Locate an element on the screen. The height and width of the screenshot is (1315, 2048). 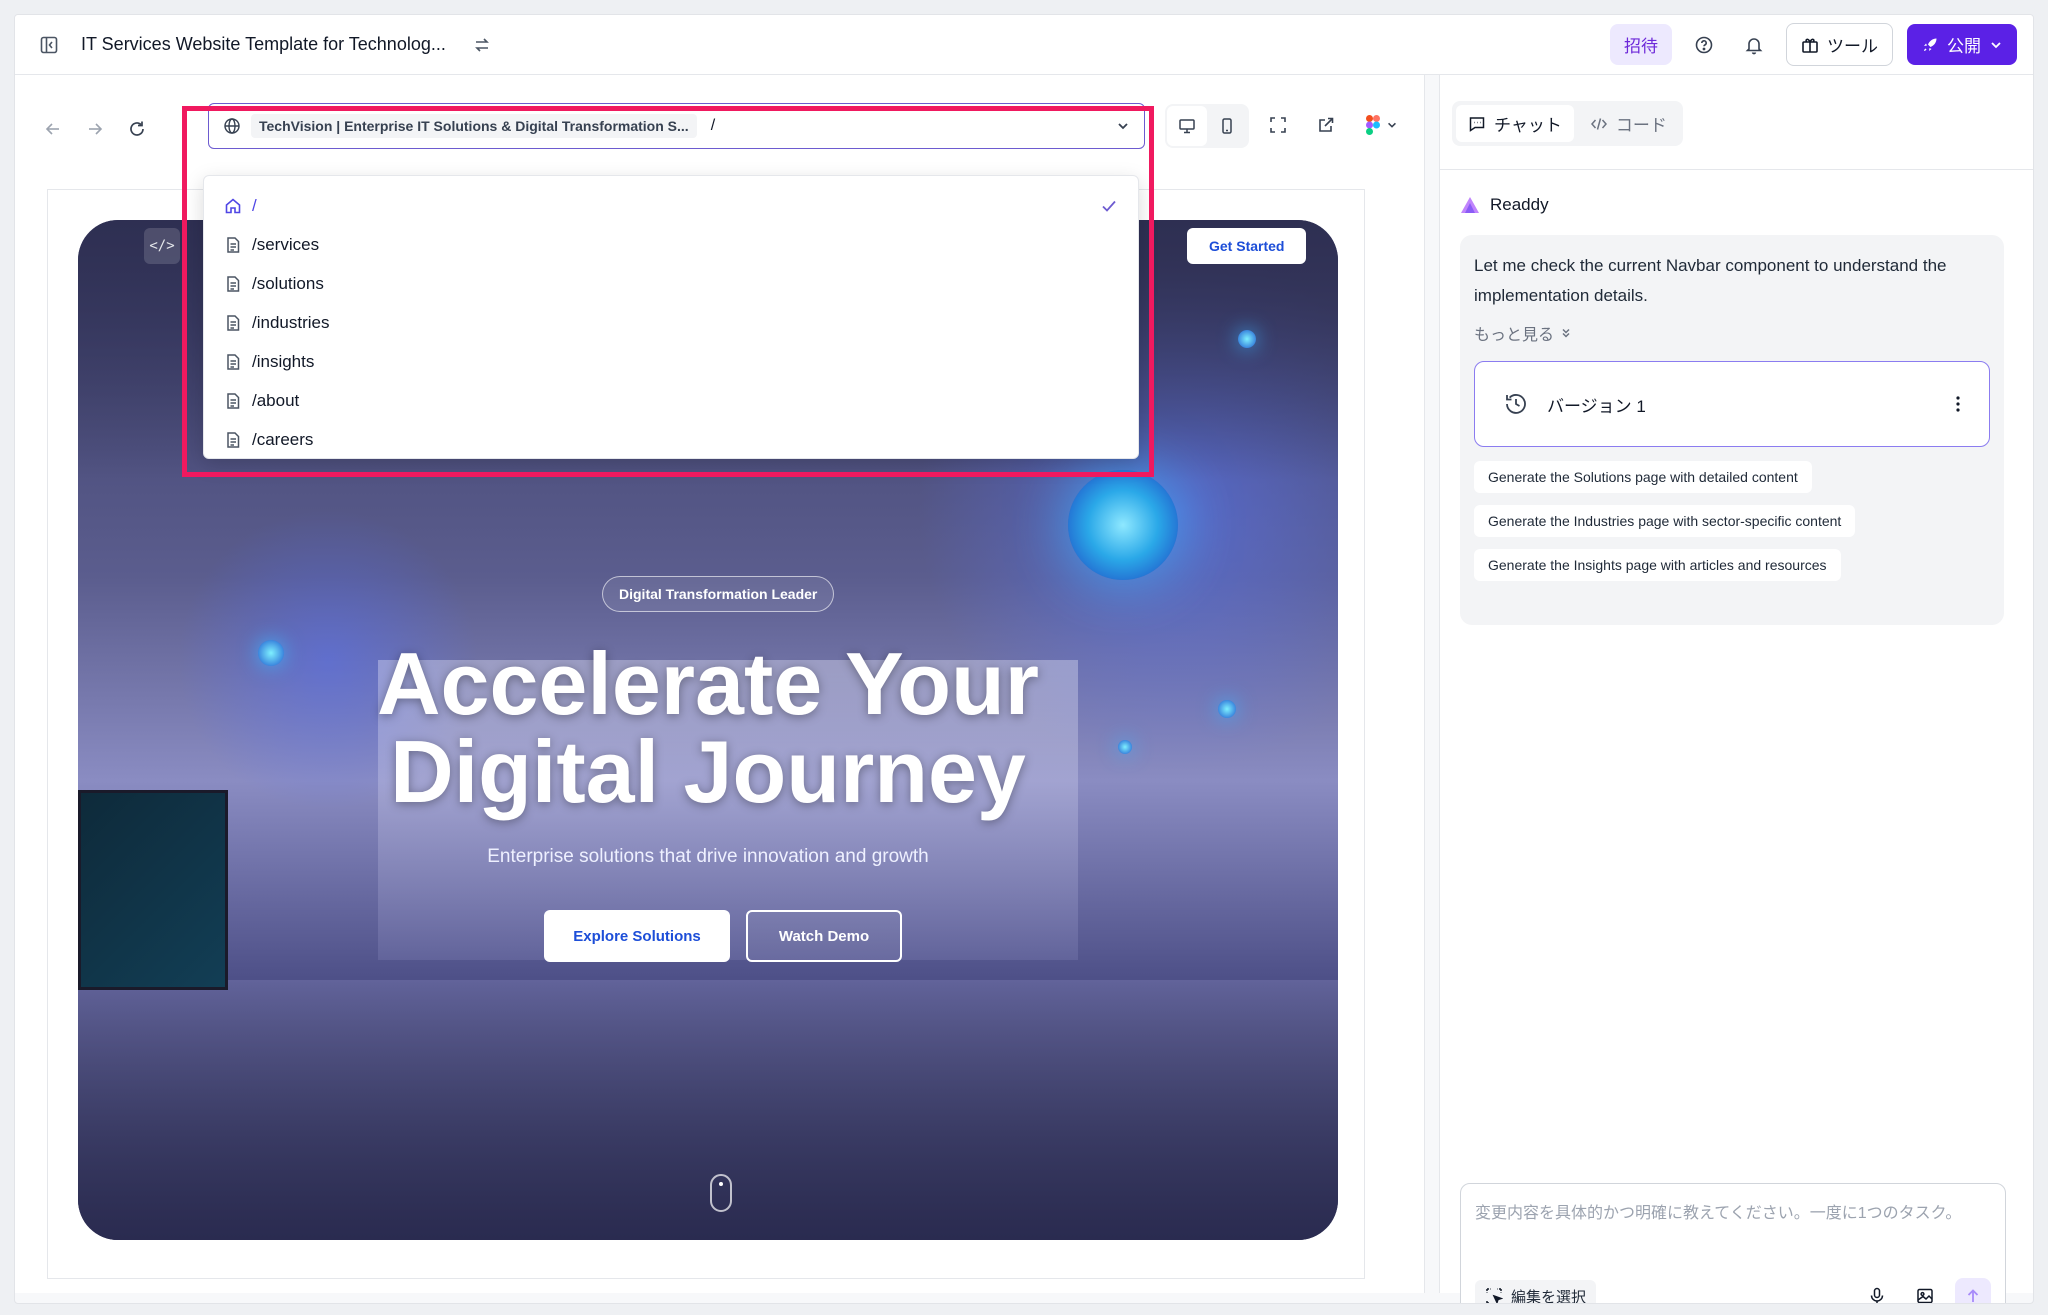
arrow-up-icon is located at coordinates (1973, 1295).